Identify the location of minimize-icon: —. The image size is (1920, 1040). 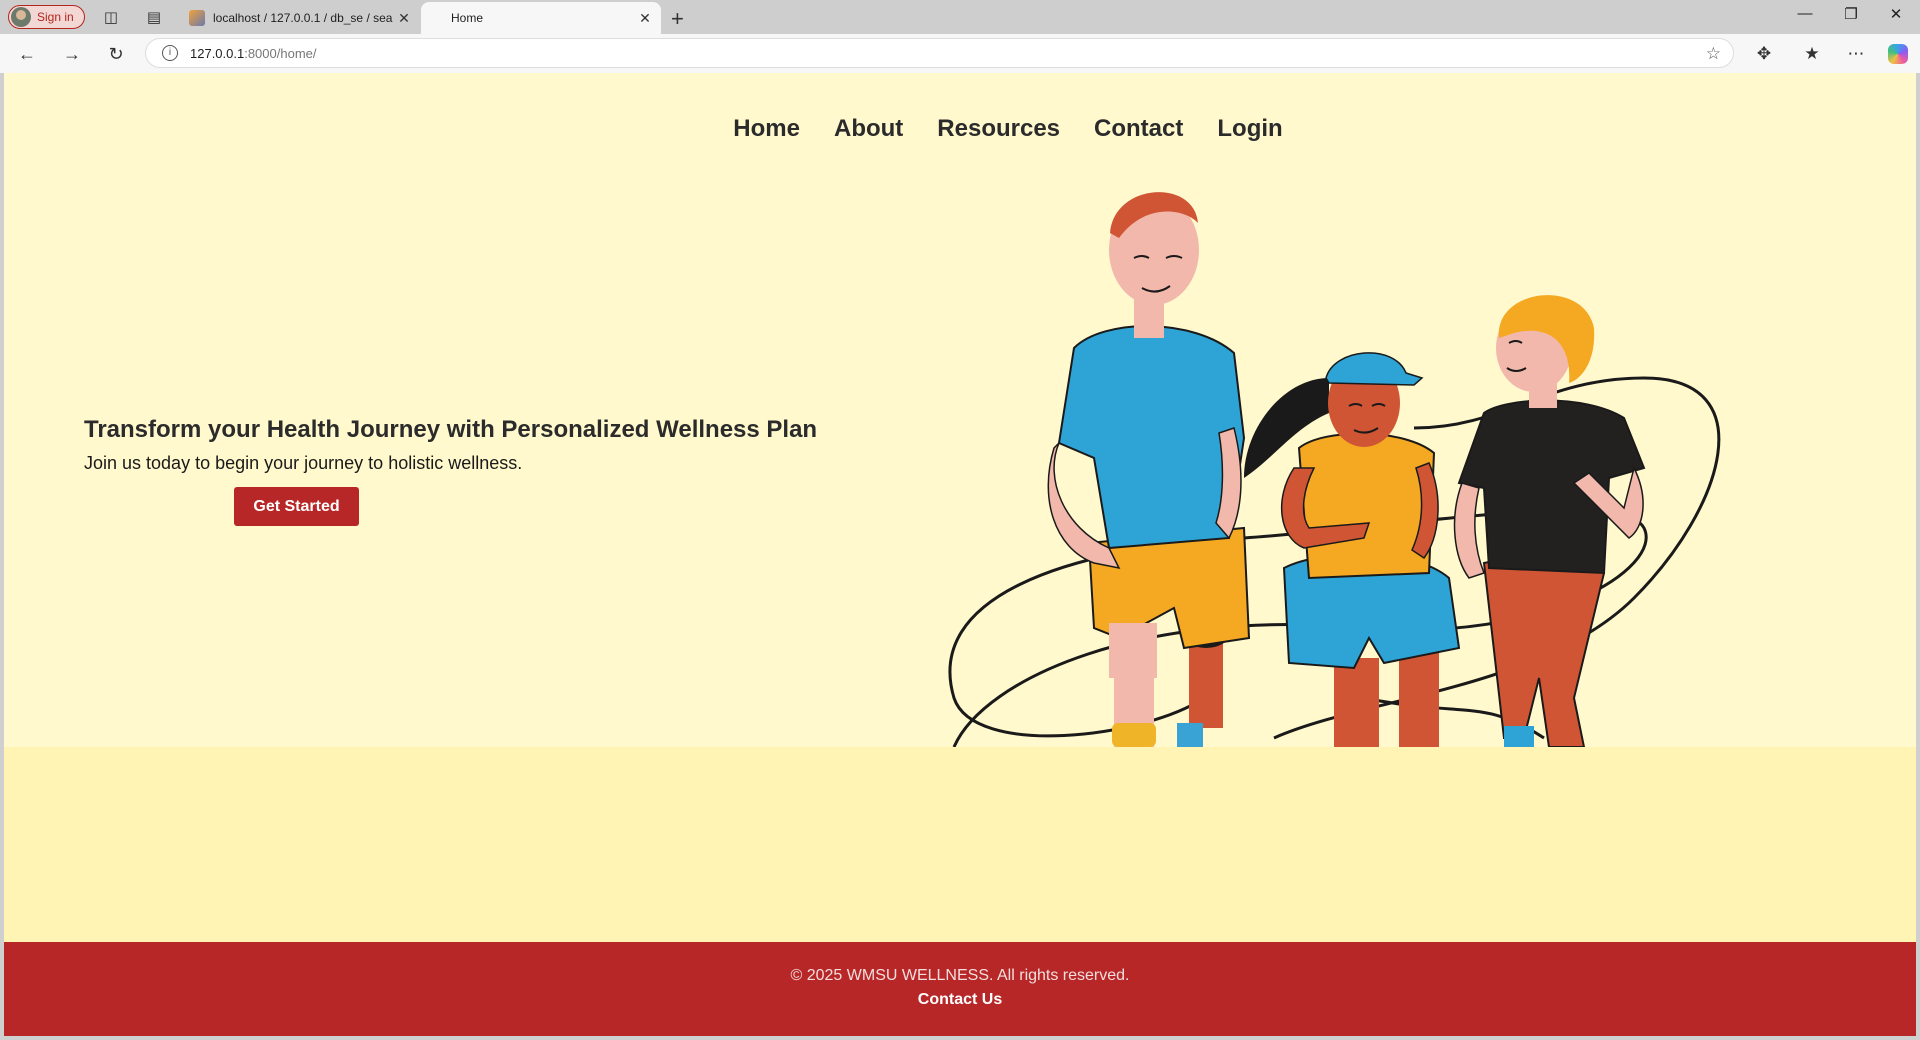
(1805, 13).